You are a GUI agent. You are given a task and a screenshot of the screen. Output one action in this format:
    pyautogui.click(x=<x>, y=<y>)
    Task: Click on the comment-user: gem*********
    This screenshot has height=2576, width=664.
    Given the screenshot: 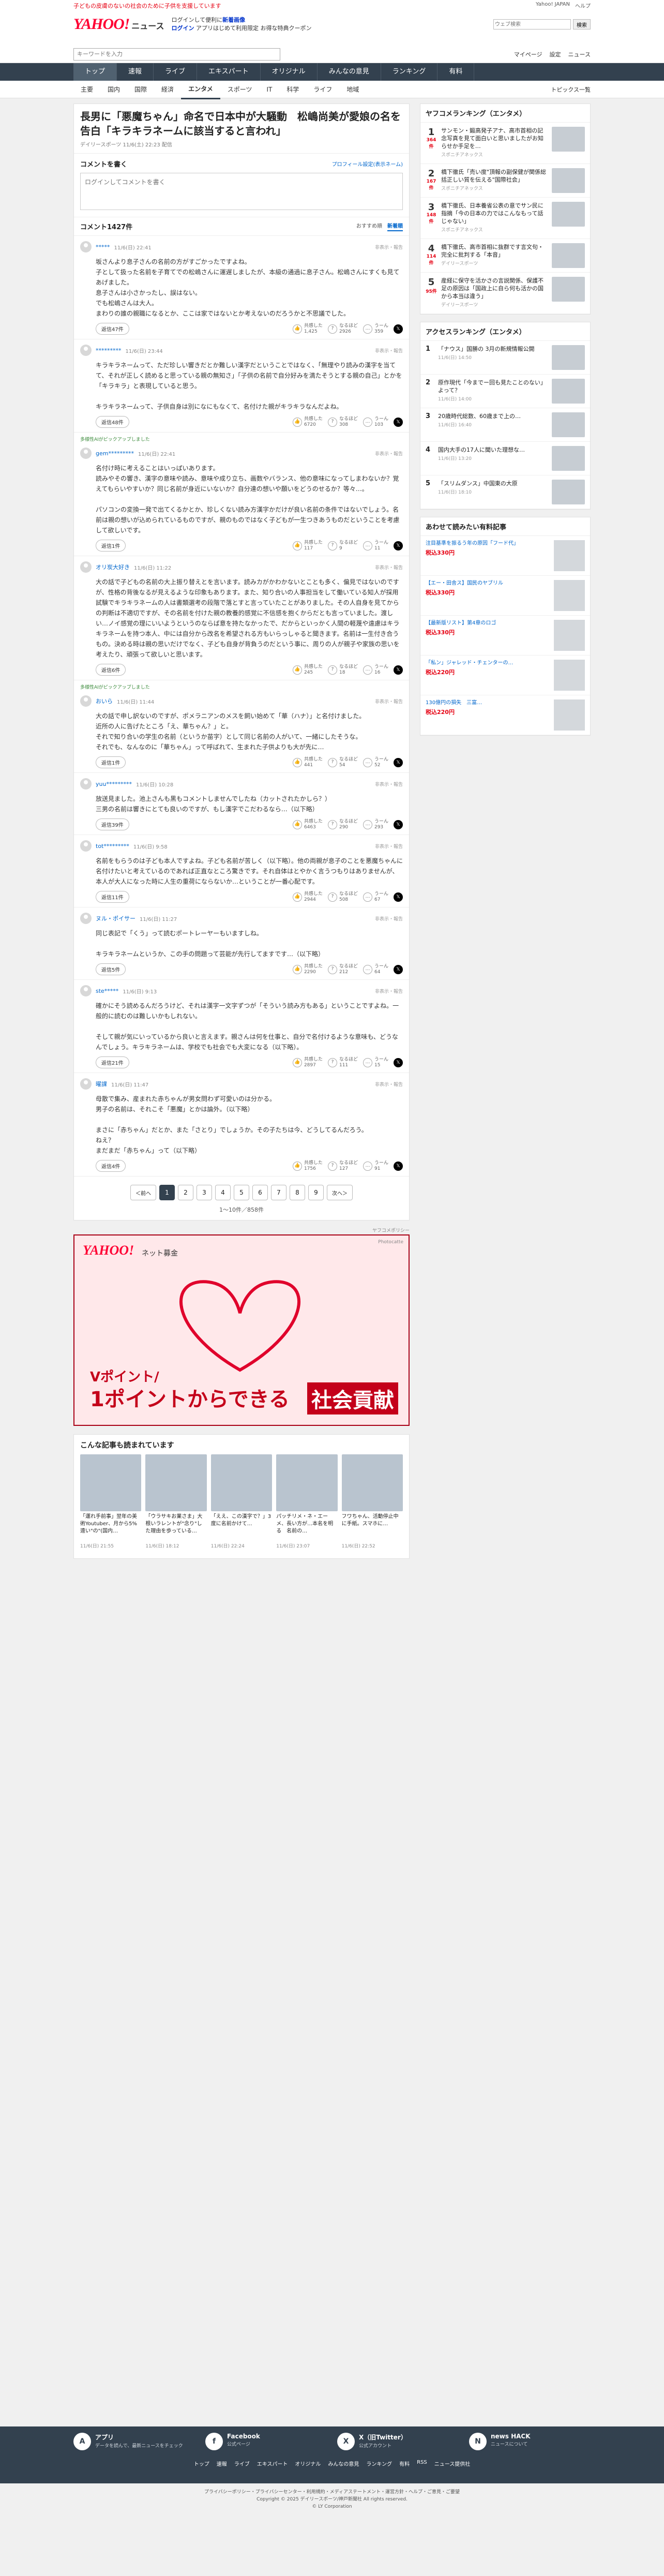 What is the action you would take?
    pyautogui.click(x=115, y=453)
    